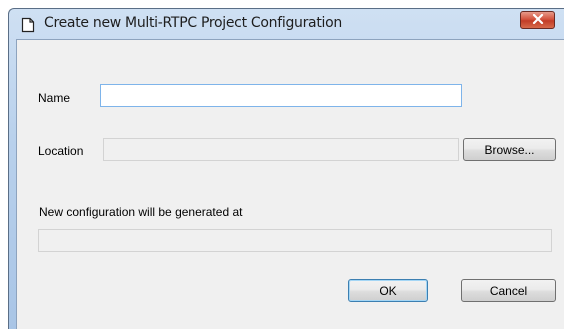 This screenshot has height=329, width=564. I want to click on close-button, so click(537, 20).